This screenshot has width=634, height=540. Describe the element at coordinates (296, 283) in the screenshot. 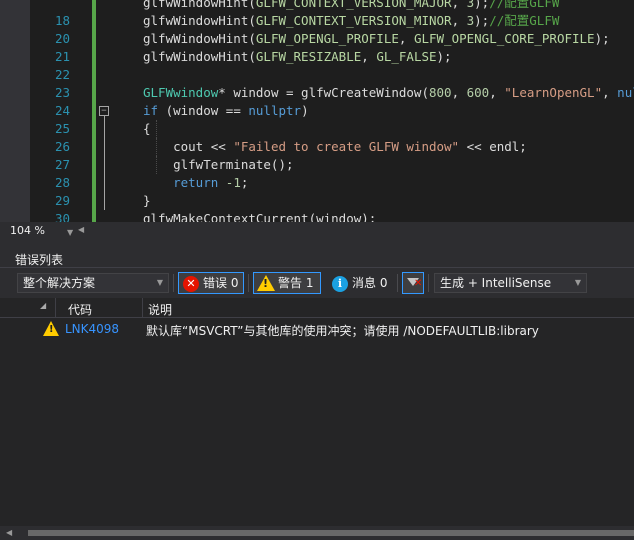

I see `warnings-count-label: 警告 1` at that location.